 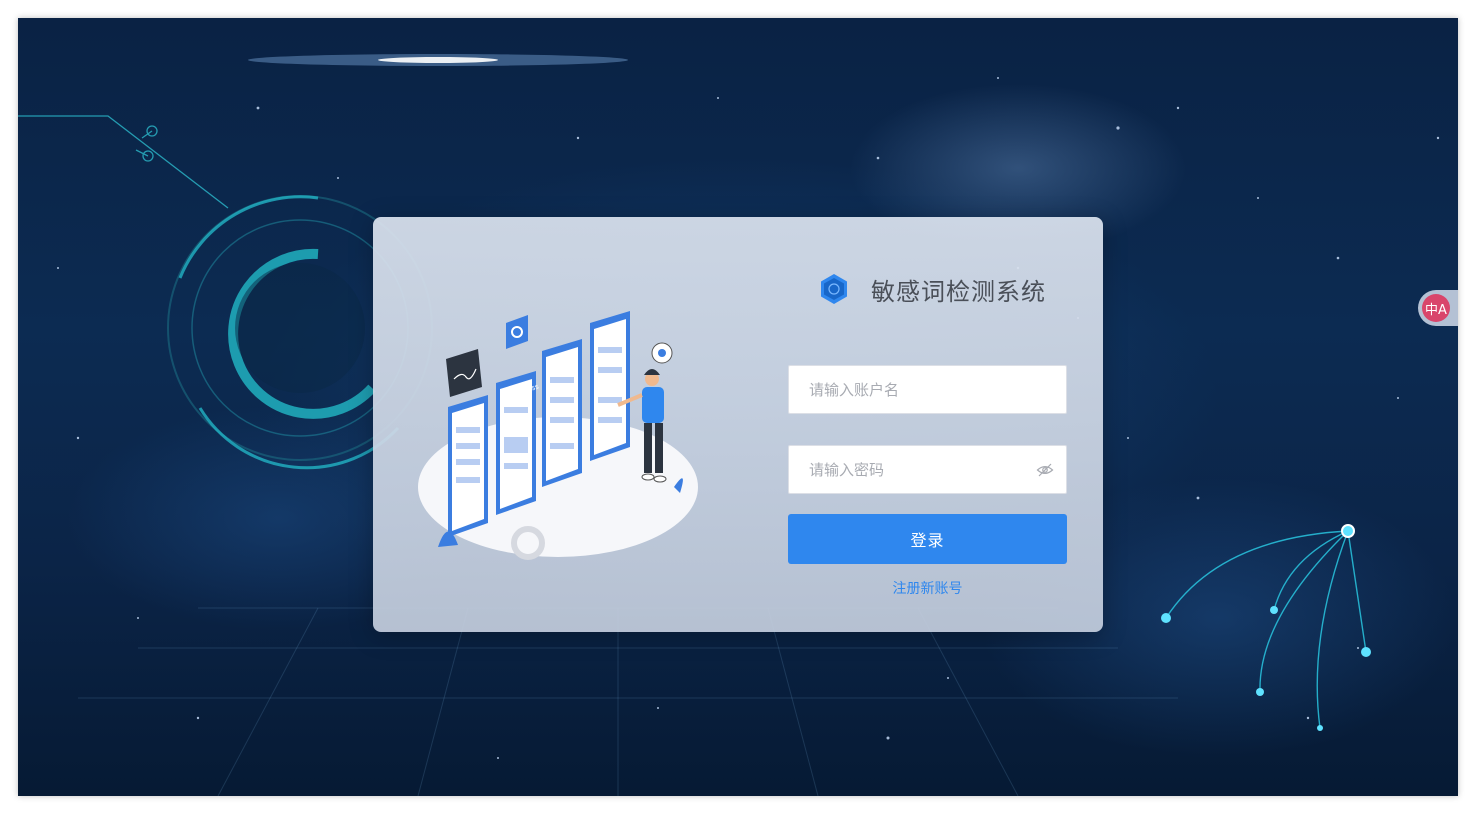 I want to click on page-title: 敏感词检测系统, so click(x=958, y=291).